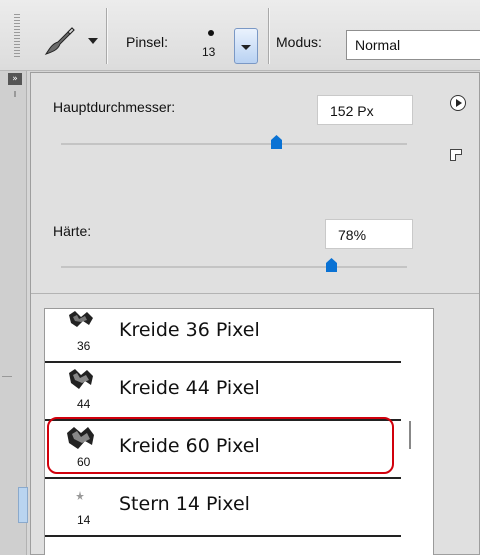 The height and width of the screenshot is (555, 480). I want to click on preset-name: Kreide 36 Pixel, so click(189, 330).